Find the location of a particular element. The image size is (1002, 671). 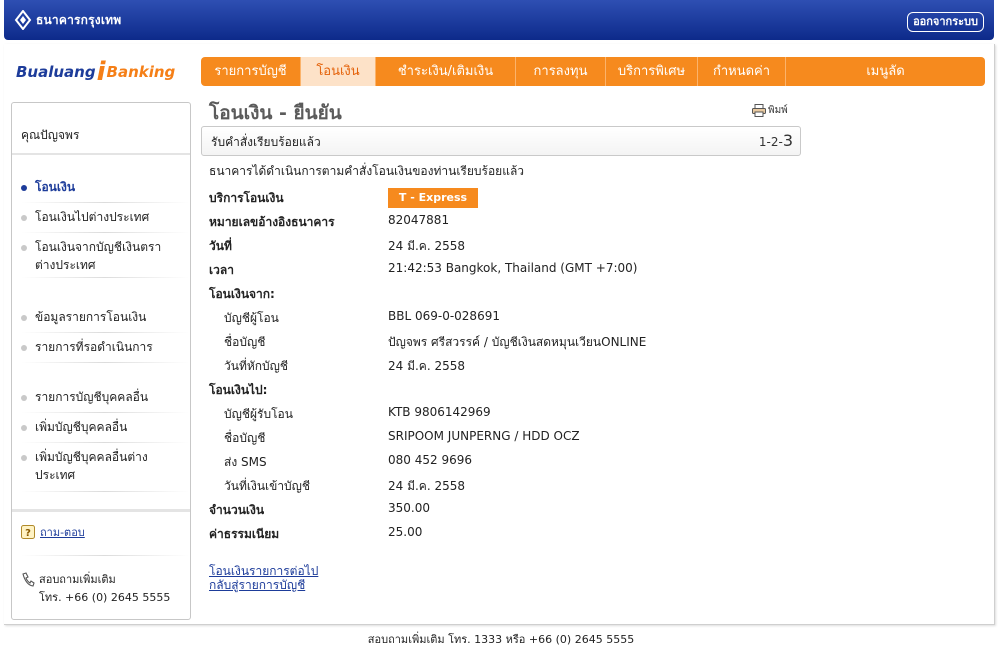

date-value: 24 มี.ค. 2558 is located at coordinates (427, 246).